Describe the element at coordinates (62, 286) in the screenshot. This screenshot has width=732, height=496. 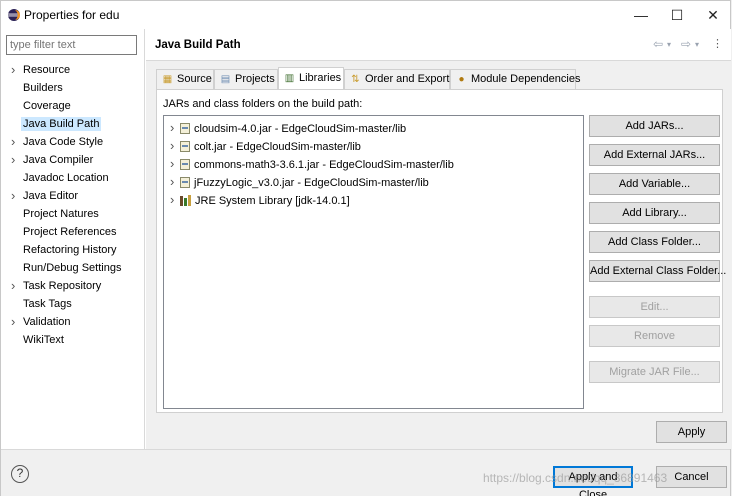
I see `sidebar-item-label: Task Repository` at that location.